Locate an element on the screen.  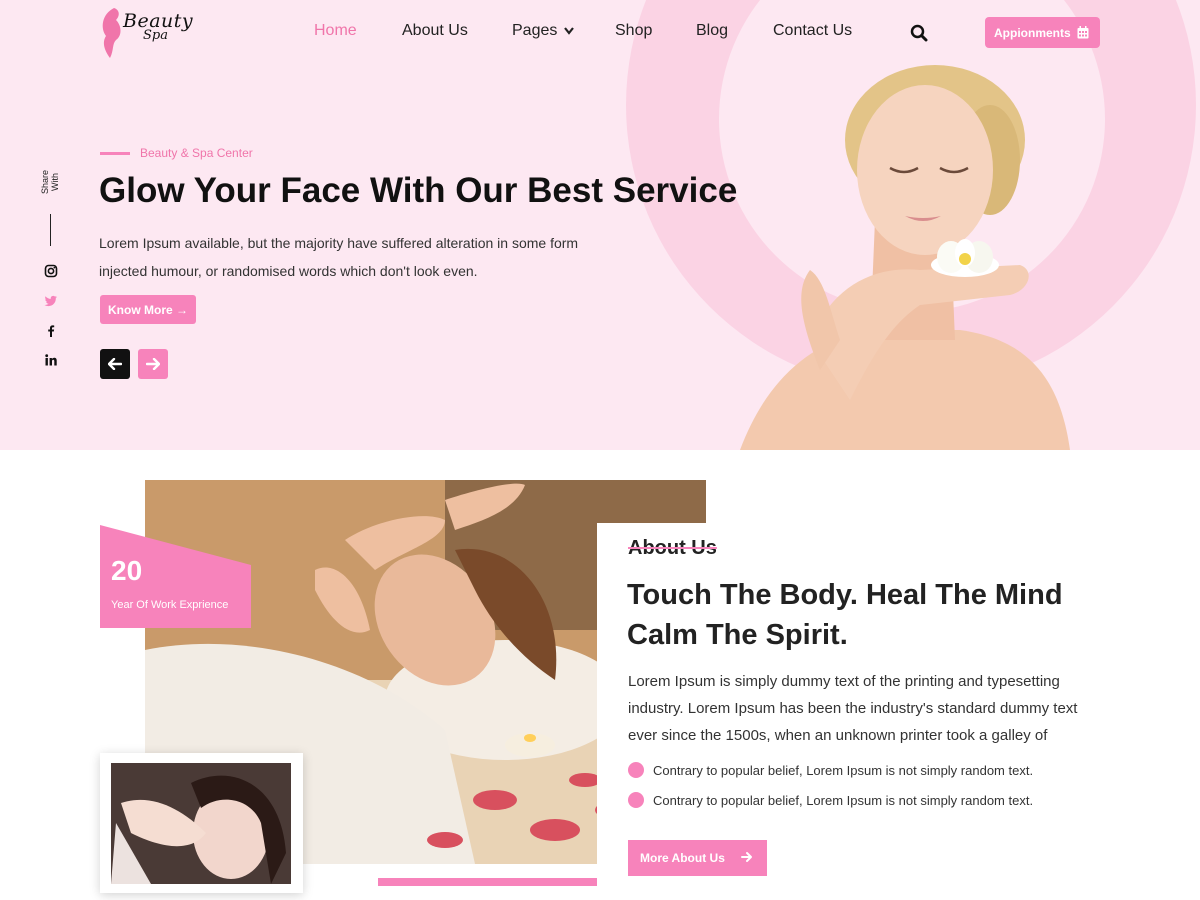
slider-next-button is located at coordinates (153, 364).